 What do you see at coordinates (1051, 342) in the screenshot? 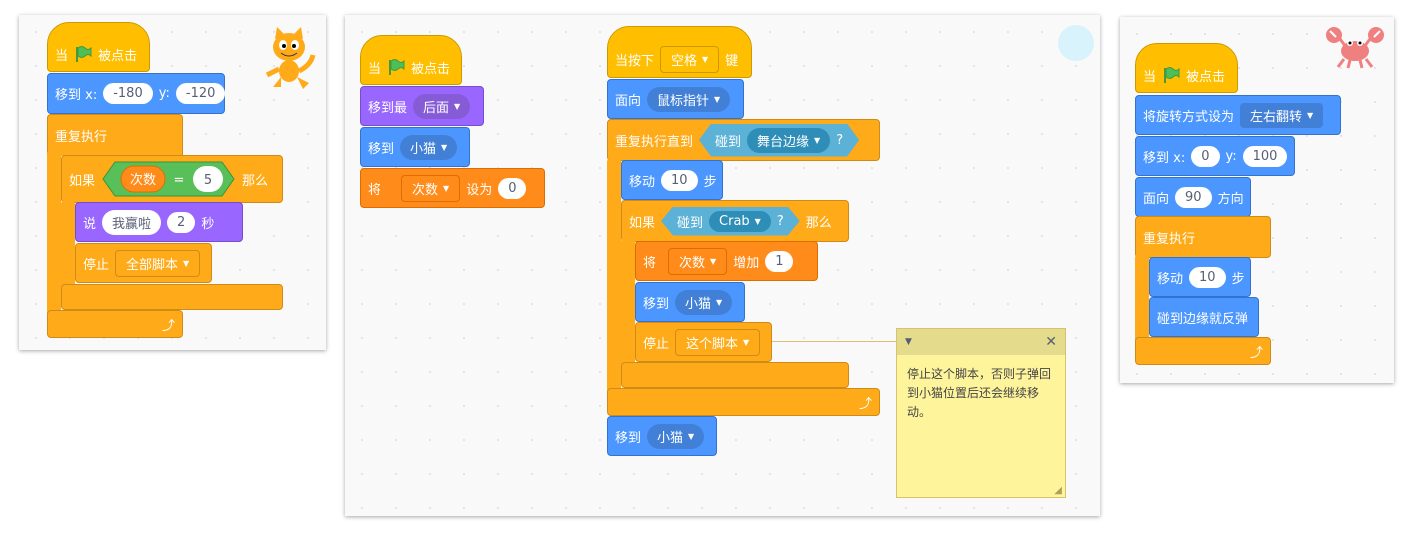
I see `close-icon: ✕` at bounding box center [1051, 342].